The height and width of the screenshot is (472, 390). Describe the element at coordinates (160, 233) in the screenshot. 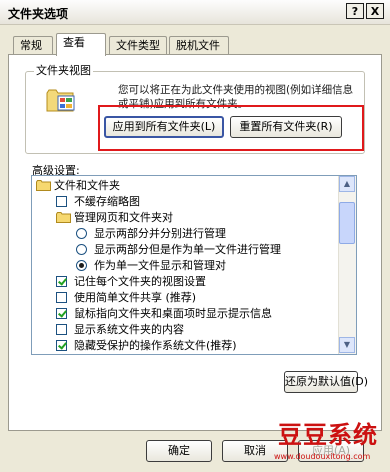

I see `tree-item-label: 显示两部分并分别进行管理` at that location.